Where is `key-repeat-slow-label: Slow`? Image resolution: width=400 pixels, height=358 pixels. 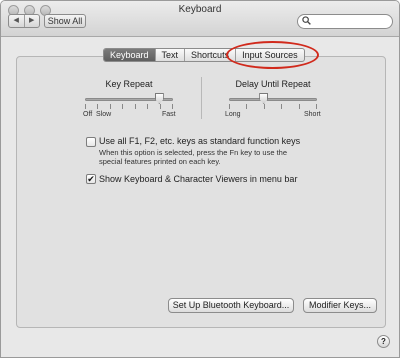
key-repeat-slow-label: Slow is located at coordinates (104, 114).